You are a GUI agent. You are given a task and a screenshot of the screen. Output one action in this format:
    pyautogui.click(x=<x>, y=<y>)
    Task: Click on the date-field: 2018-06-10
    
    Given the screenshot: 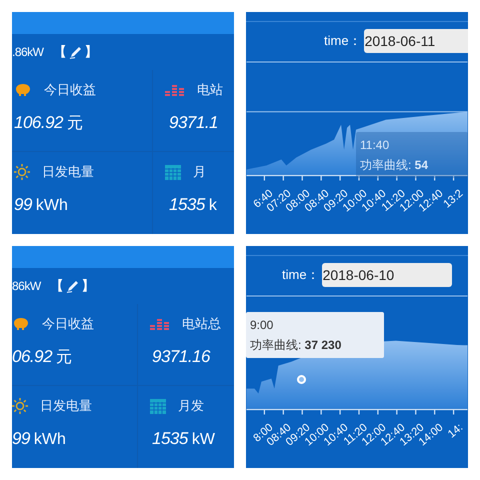 What is the action you would take?
    pyautogui.click(x=387, y=274)
    